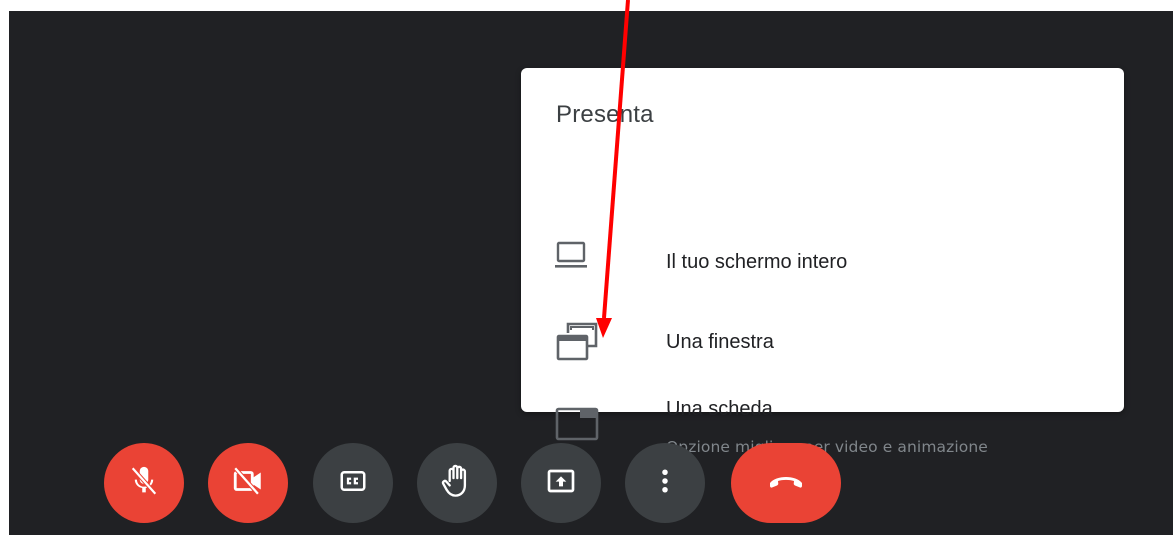  Describe the element at coordinates (720, 342) in the screenshot. I see `menu-item-label: Una finestra` at that location.